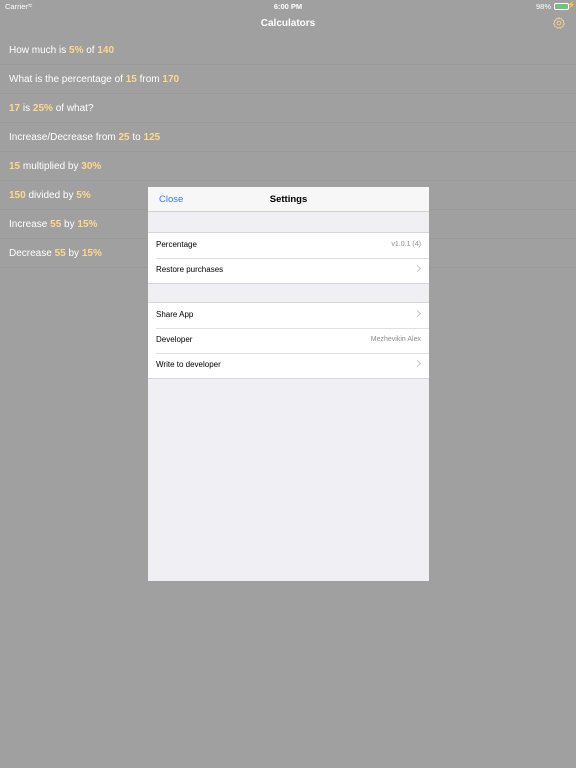  I want to click on percentage-cell: Percentage v1.0.1 (4), so click(288, 245).